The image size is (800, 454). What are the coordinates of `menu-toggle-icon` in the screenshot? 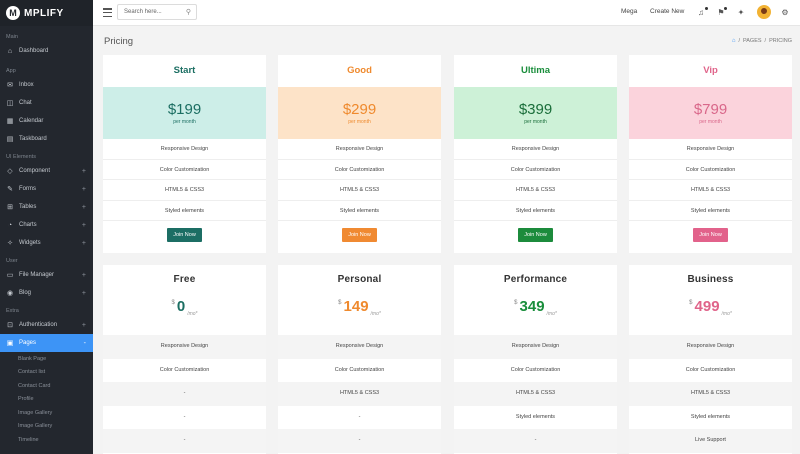 It's located at (107, 12).